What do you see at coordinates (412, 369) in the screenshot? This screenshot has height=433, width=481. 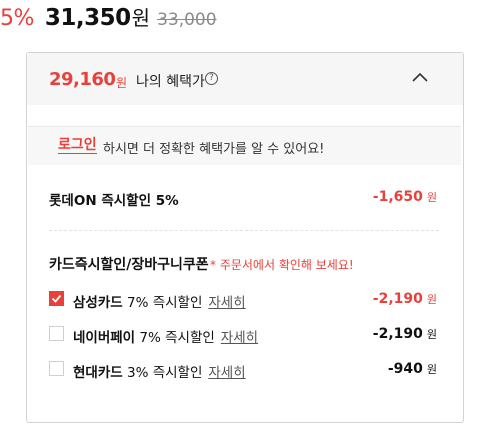 I see `card-amount-hyundai: -940 원` at bounding box center [412, 369].